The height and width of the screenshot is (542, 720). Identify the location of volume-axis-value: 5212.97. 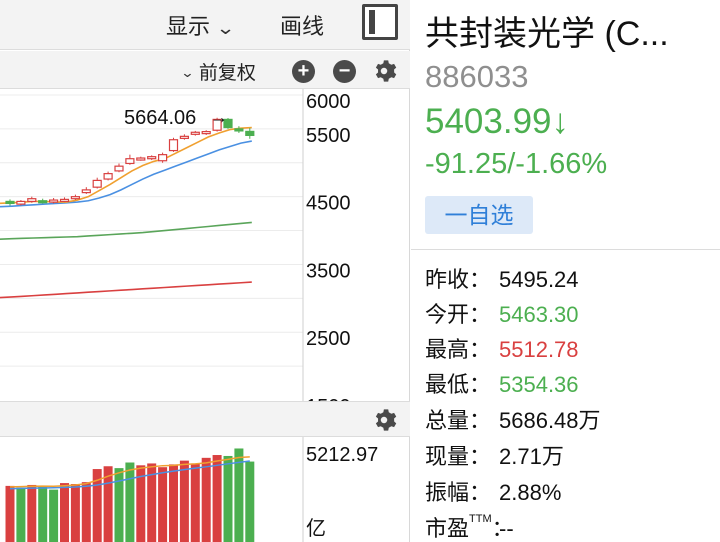
(342, 455).